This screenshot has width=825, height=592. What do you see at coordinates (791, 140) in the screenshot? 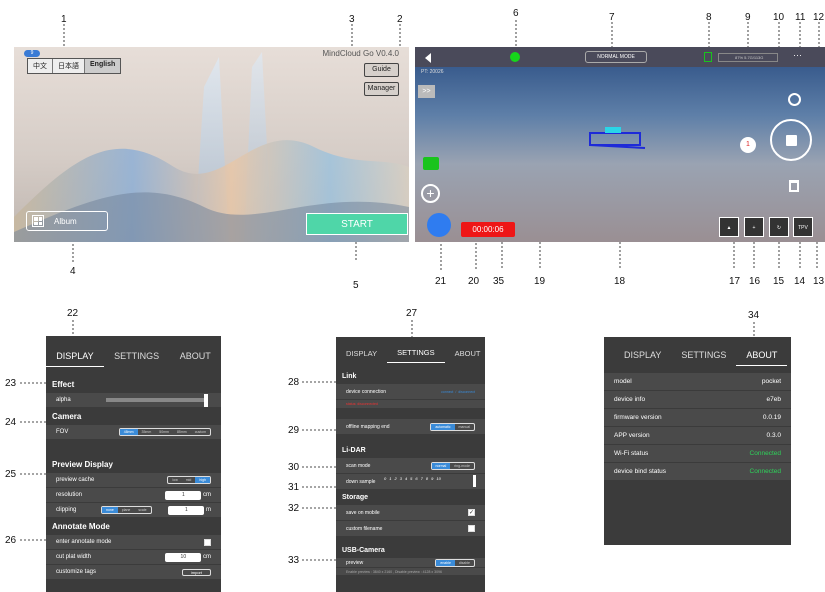
I see `stop-record-button` at bounding box center [791, 140].